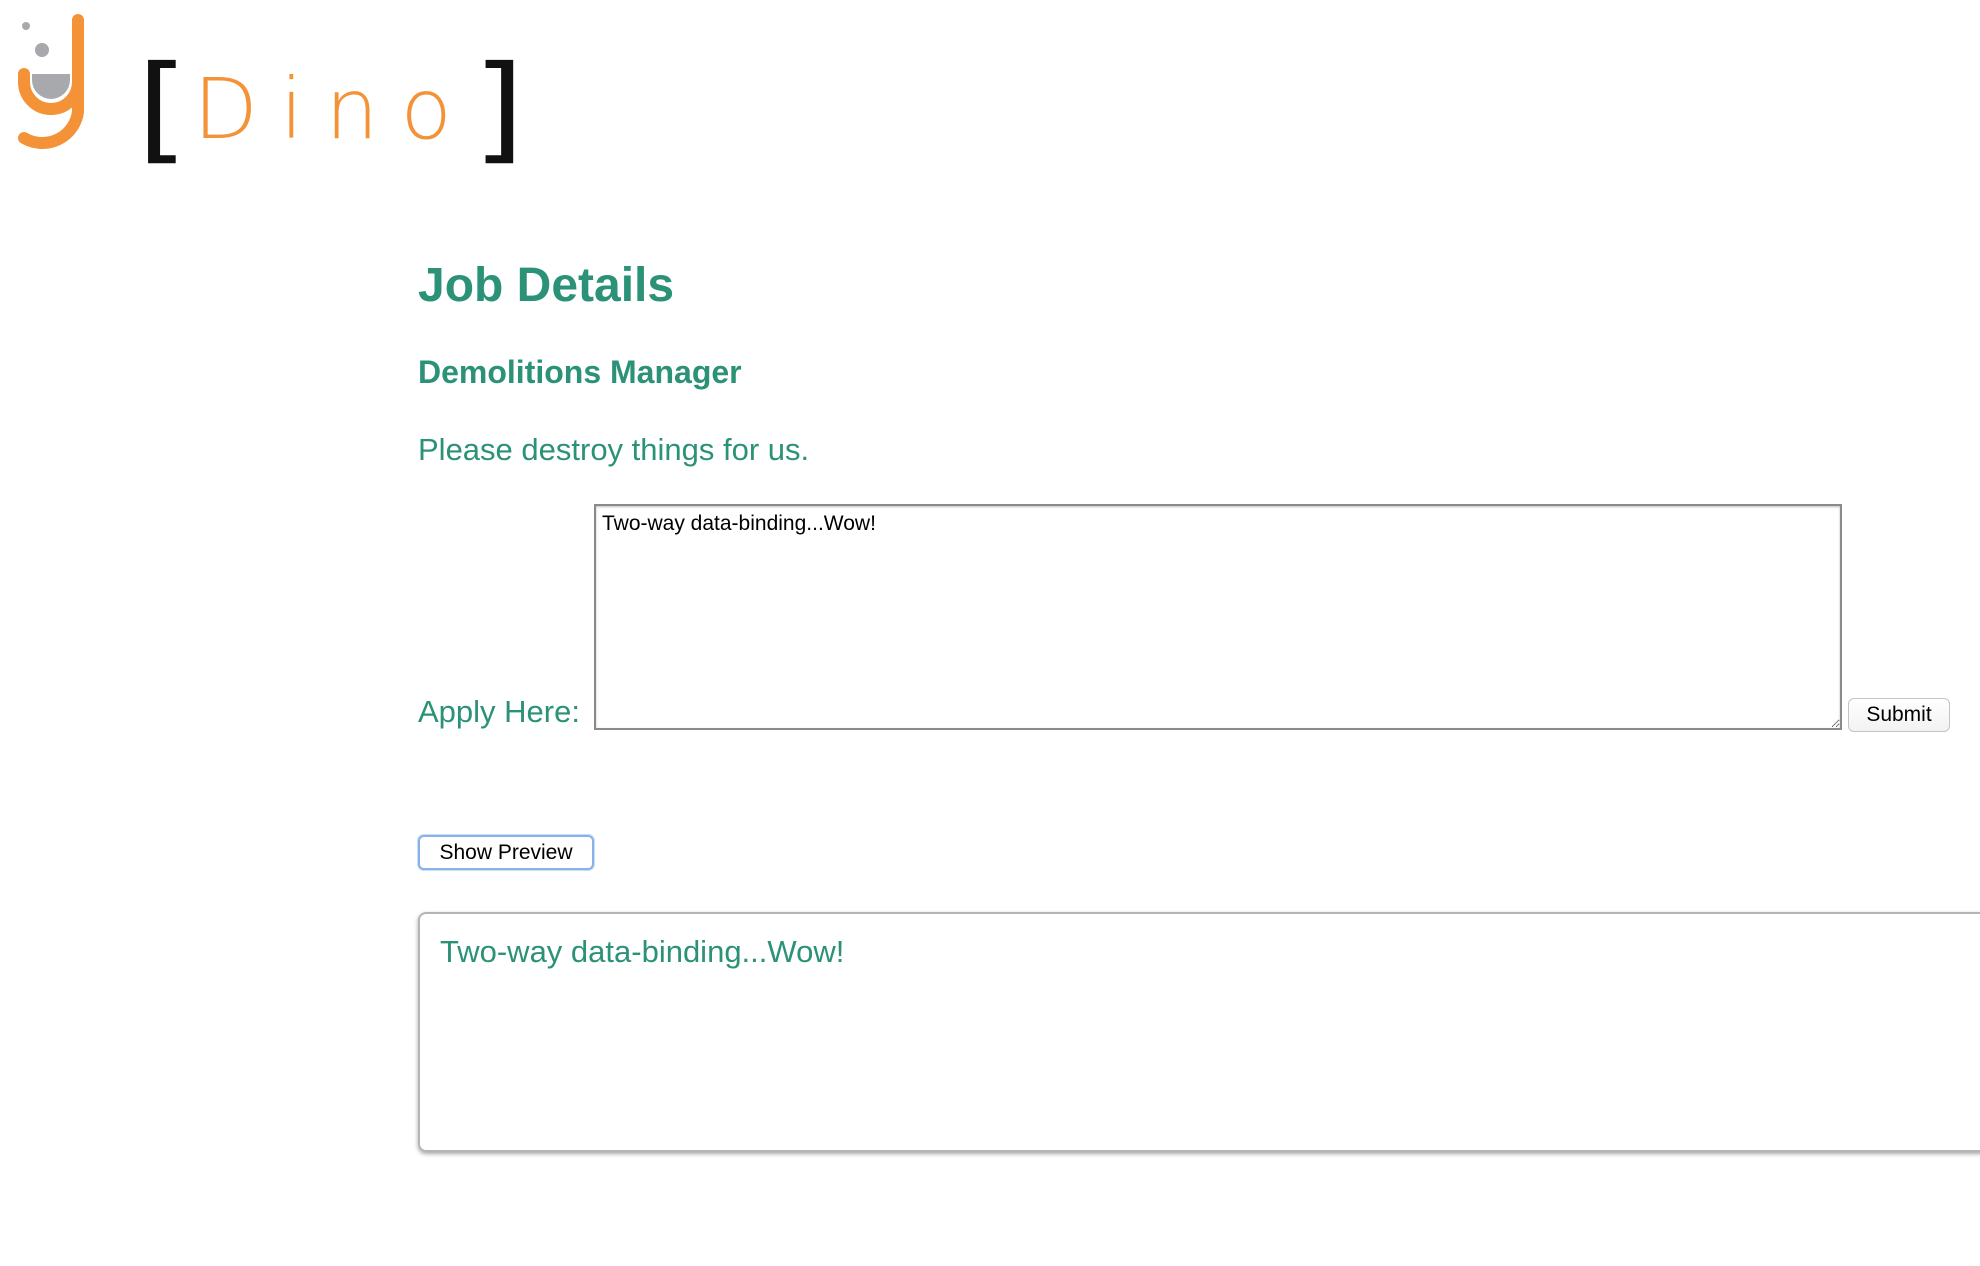 The image size is (1980, 1266). I want to click on job-description: Please destroy things for us., so click(614, 449).